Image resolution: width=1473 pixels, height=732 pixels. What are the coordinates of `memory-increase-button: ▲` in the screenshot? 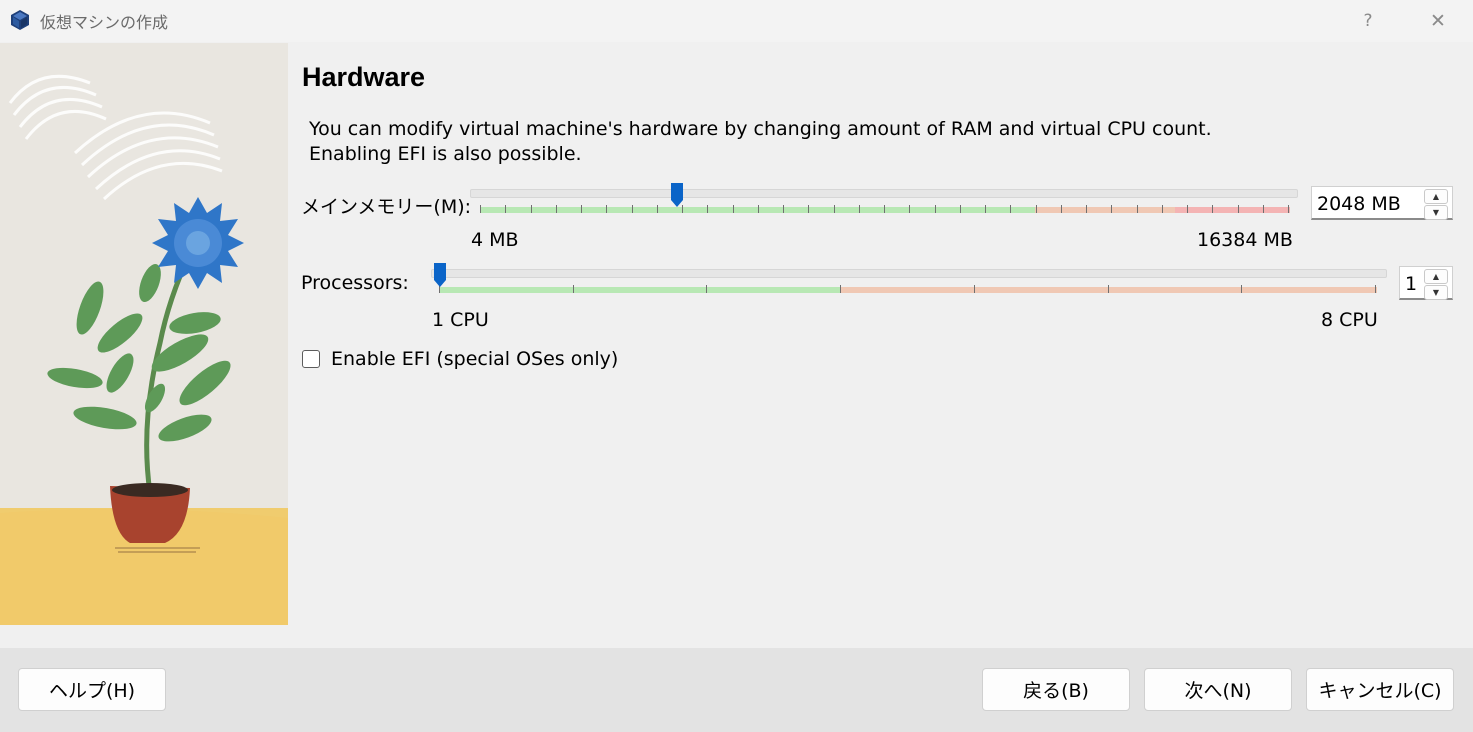 It's located at (1436, 196).